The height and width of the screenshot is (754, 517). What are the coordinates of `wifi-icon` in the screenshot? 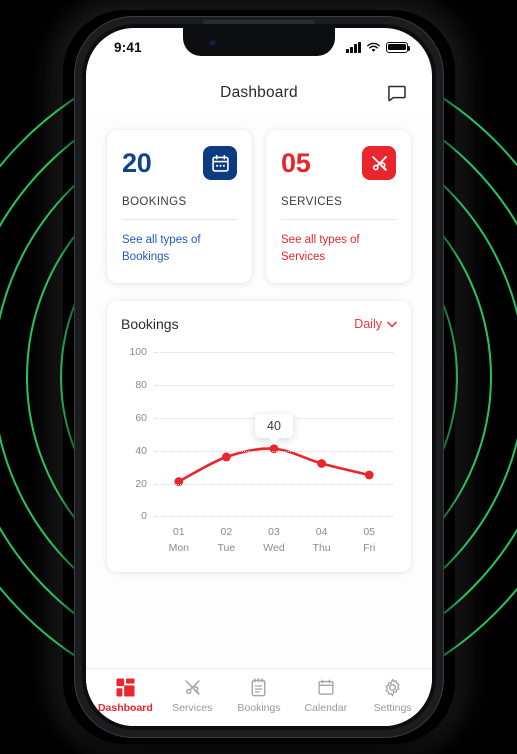 It's located at (373, 47).